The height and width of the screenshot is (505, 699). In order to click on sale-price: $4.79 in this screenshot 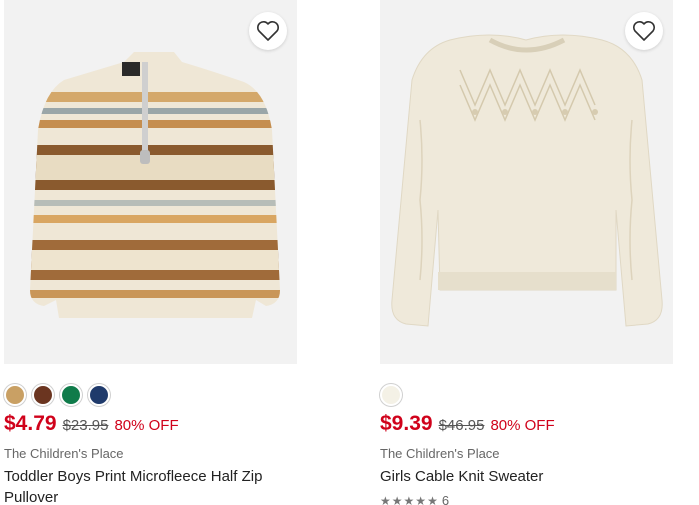, I will do `click(30, 423)`.